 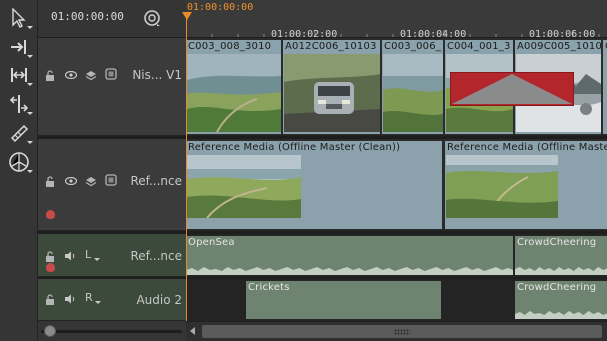 I want to click on ruler-label: 01:00:04:00, so click(x=433, y=33).